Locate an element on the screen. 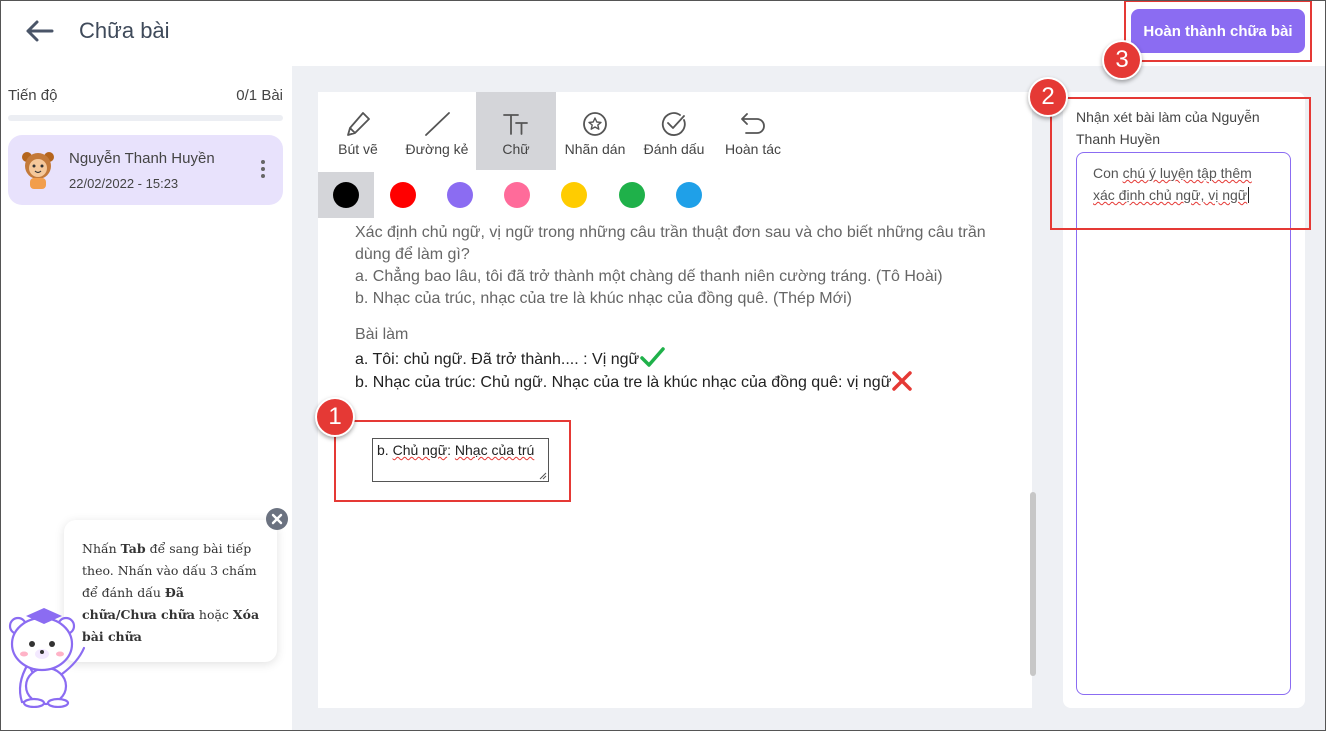 This screenshot has height=731, width=1326. tool-label: Đường kẻ is located at coordinates (437, 149).